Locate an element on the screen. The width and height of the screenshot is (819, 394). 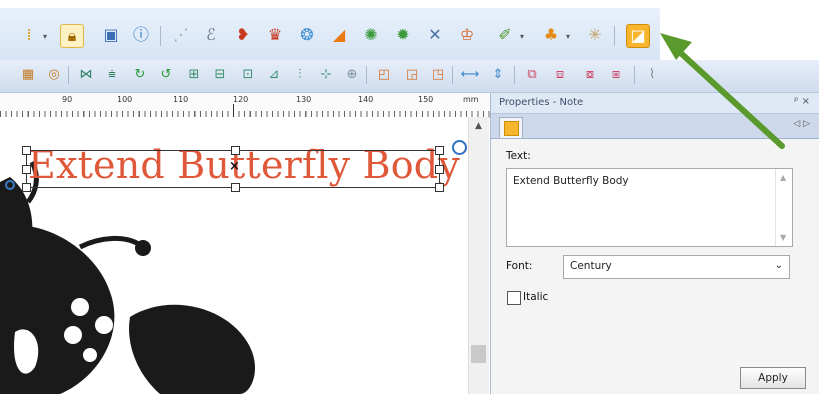
paste-icon: ⧇ is located at coordinates (590, 75).